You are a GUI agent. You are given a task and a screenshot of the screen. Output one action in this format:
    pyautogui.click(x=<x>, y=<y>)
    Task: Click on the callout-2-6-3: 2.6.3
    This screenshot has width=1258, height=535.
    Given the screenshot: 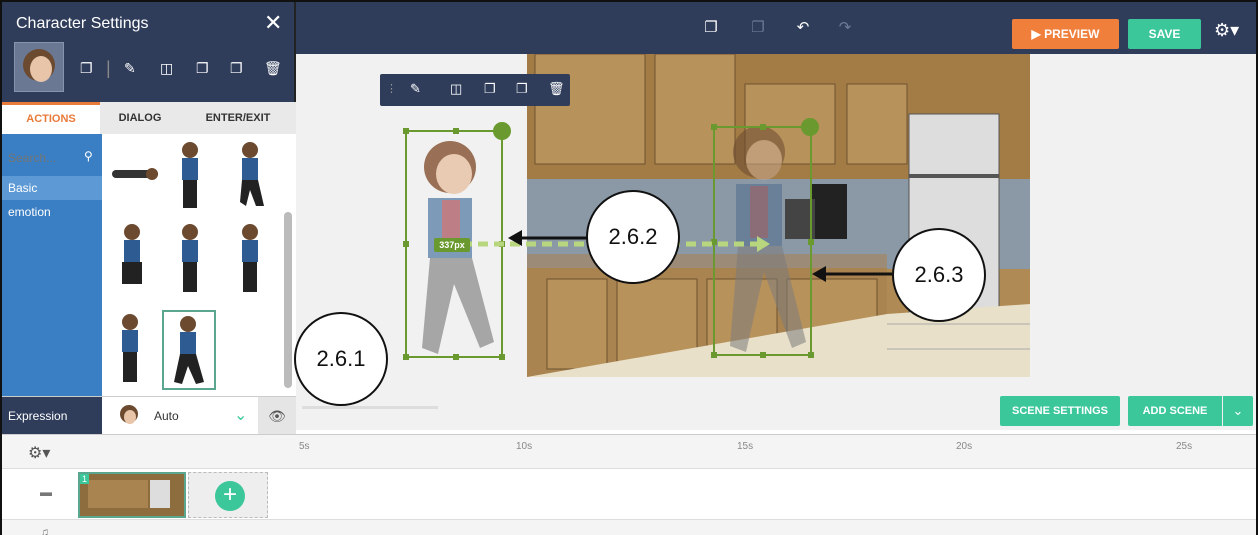 What is the action you would take?
    pyautogui.click(x=939, y=275)
    